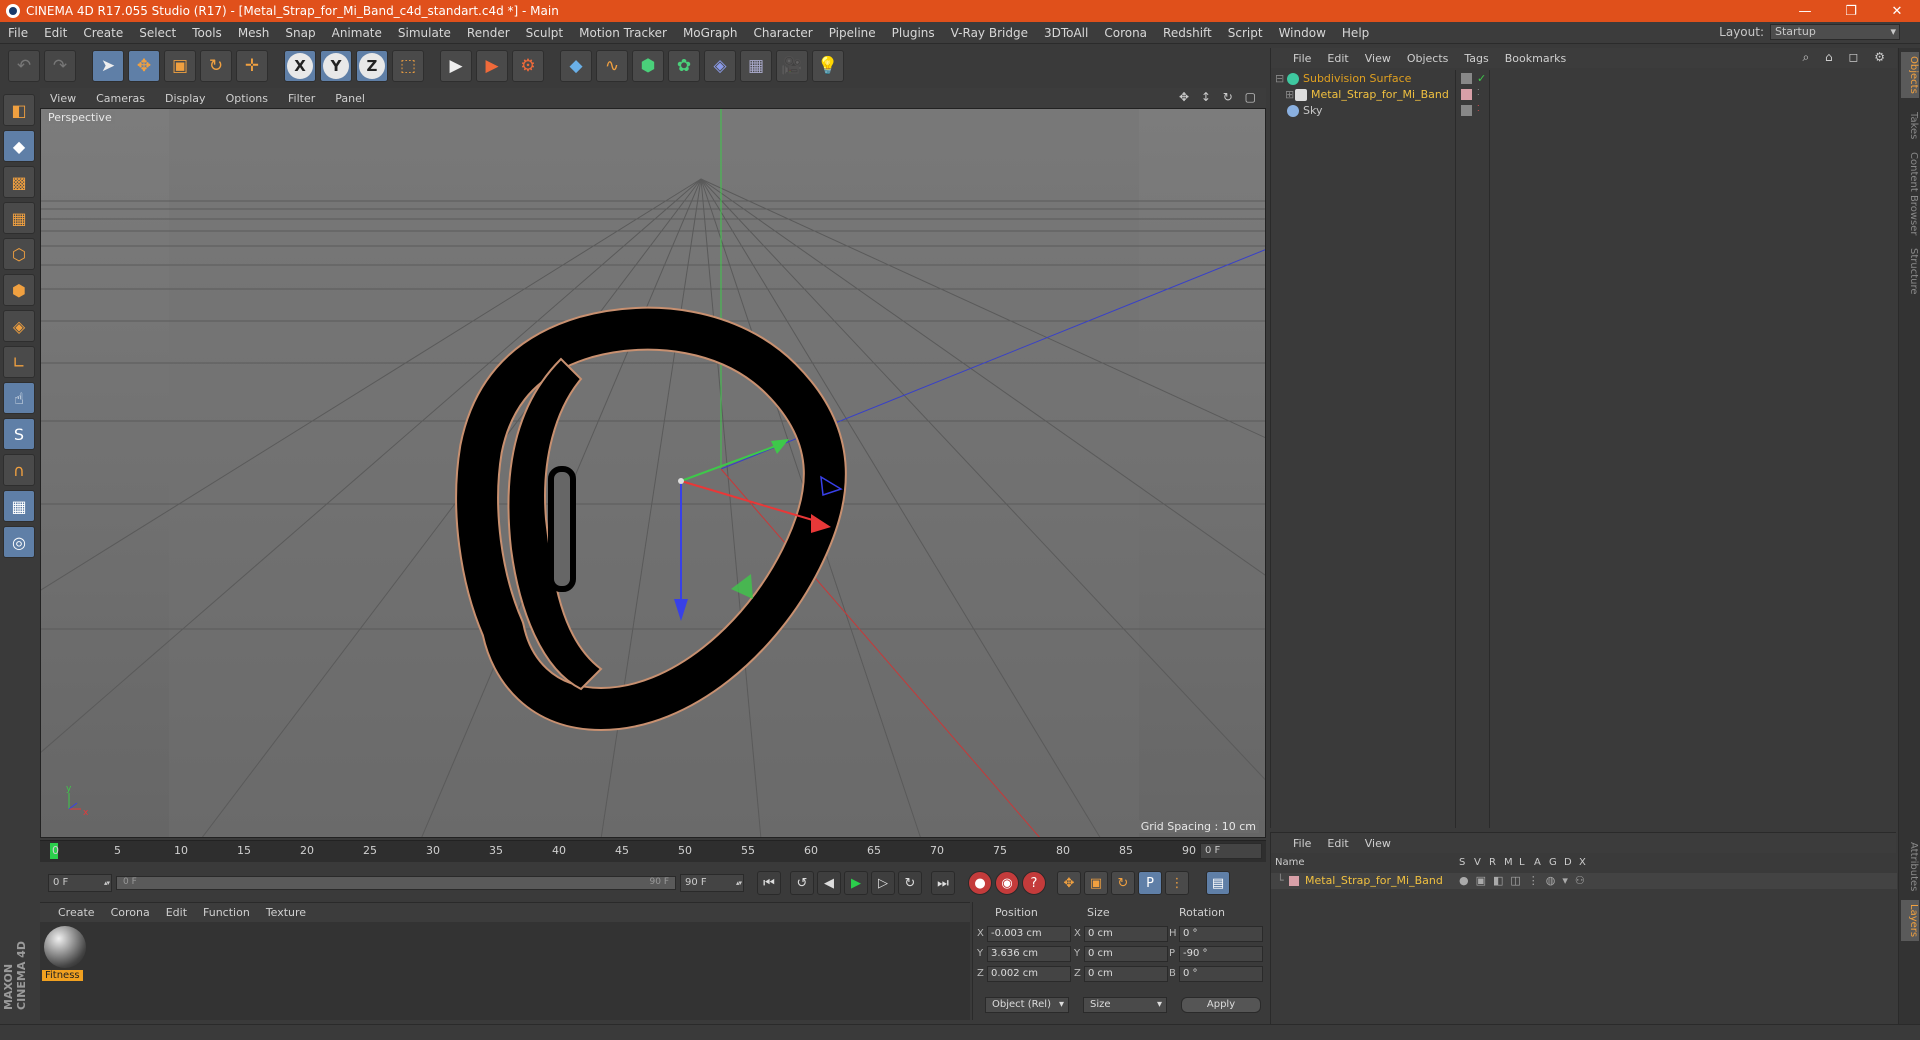  Describe the element at coordinates (1066, 33) in the screenshot. I see `menu-3dtoall: 3DToAll` at that location.